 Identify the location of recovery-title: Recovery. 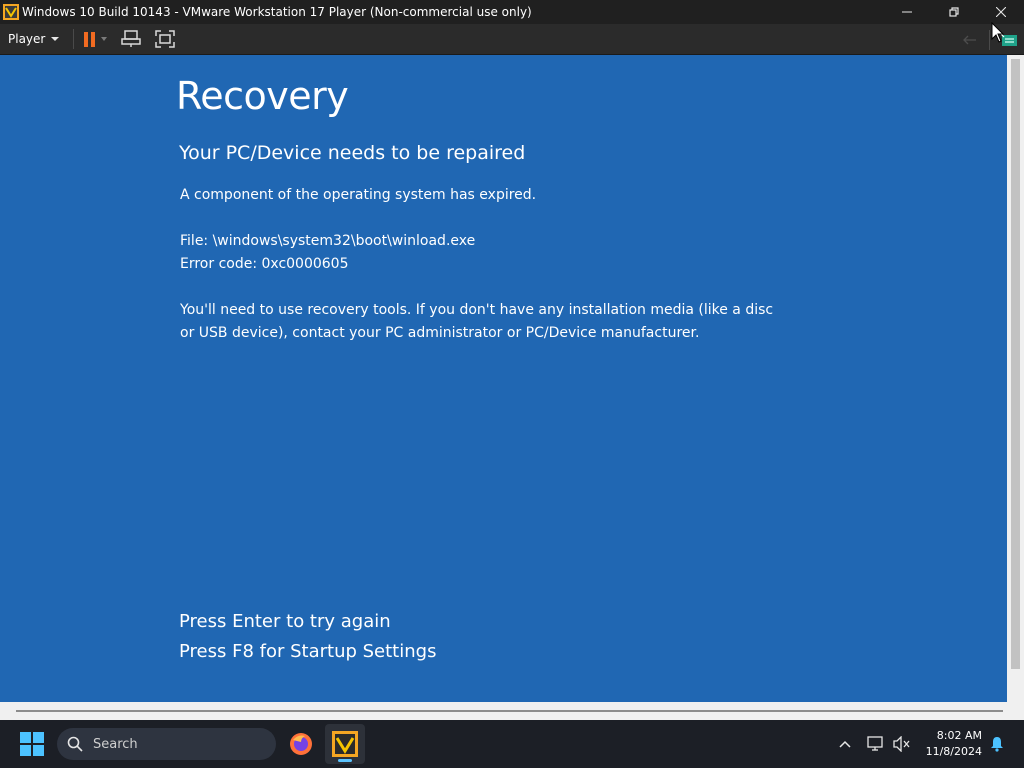
(262, 96).